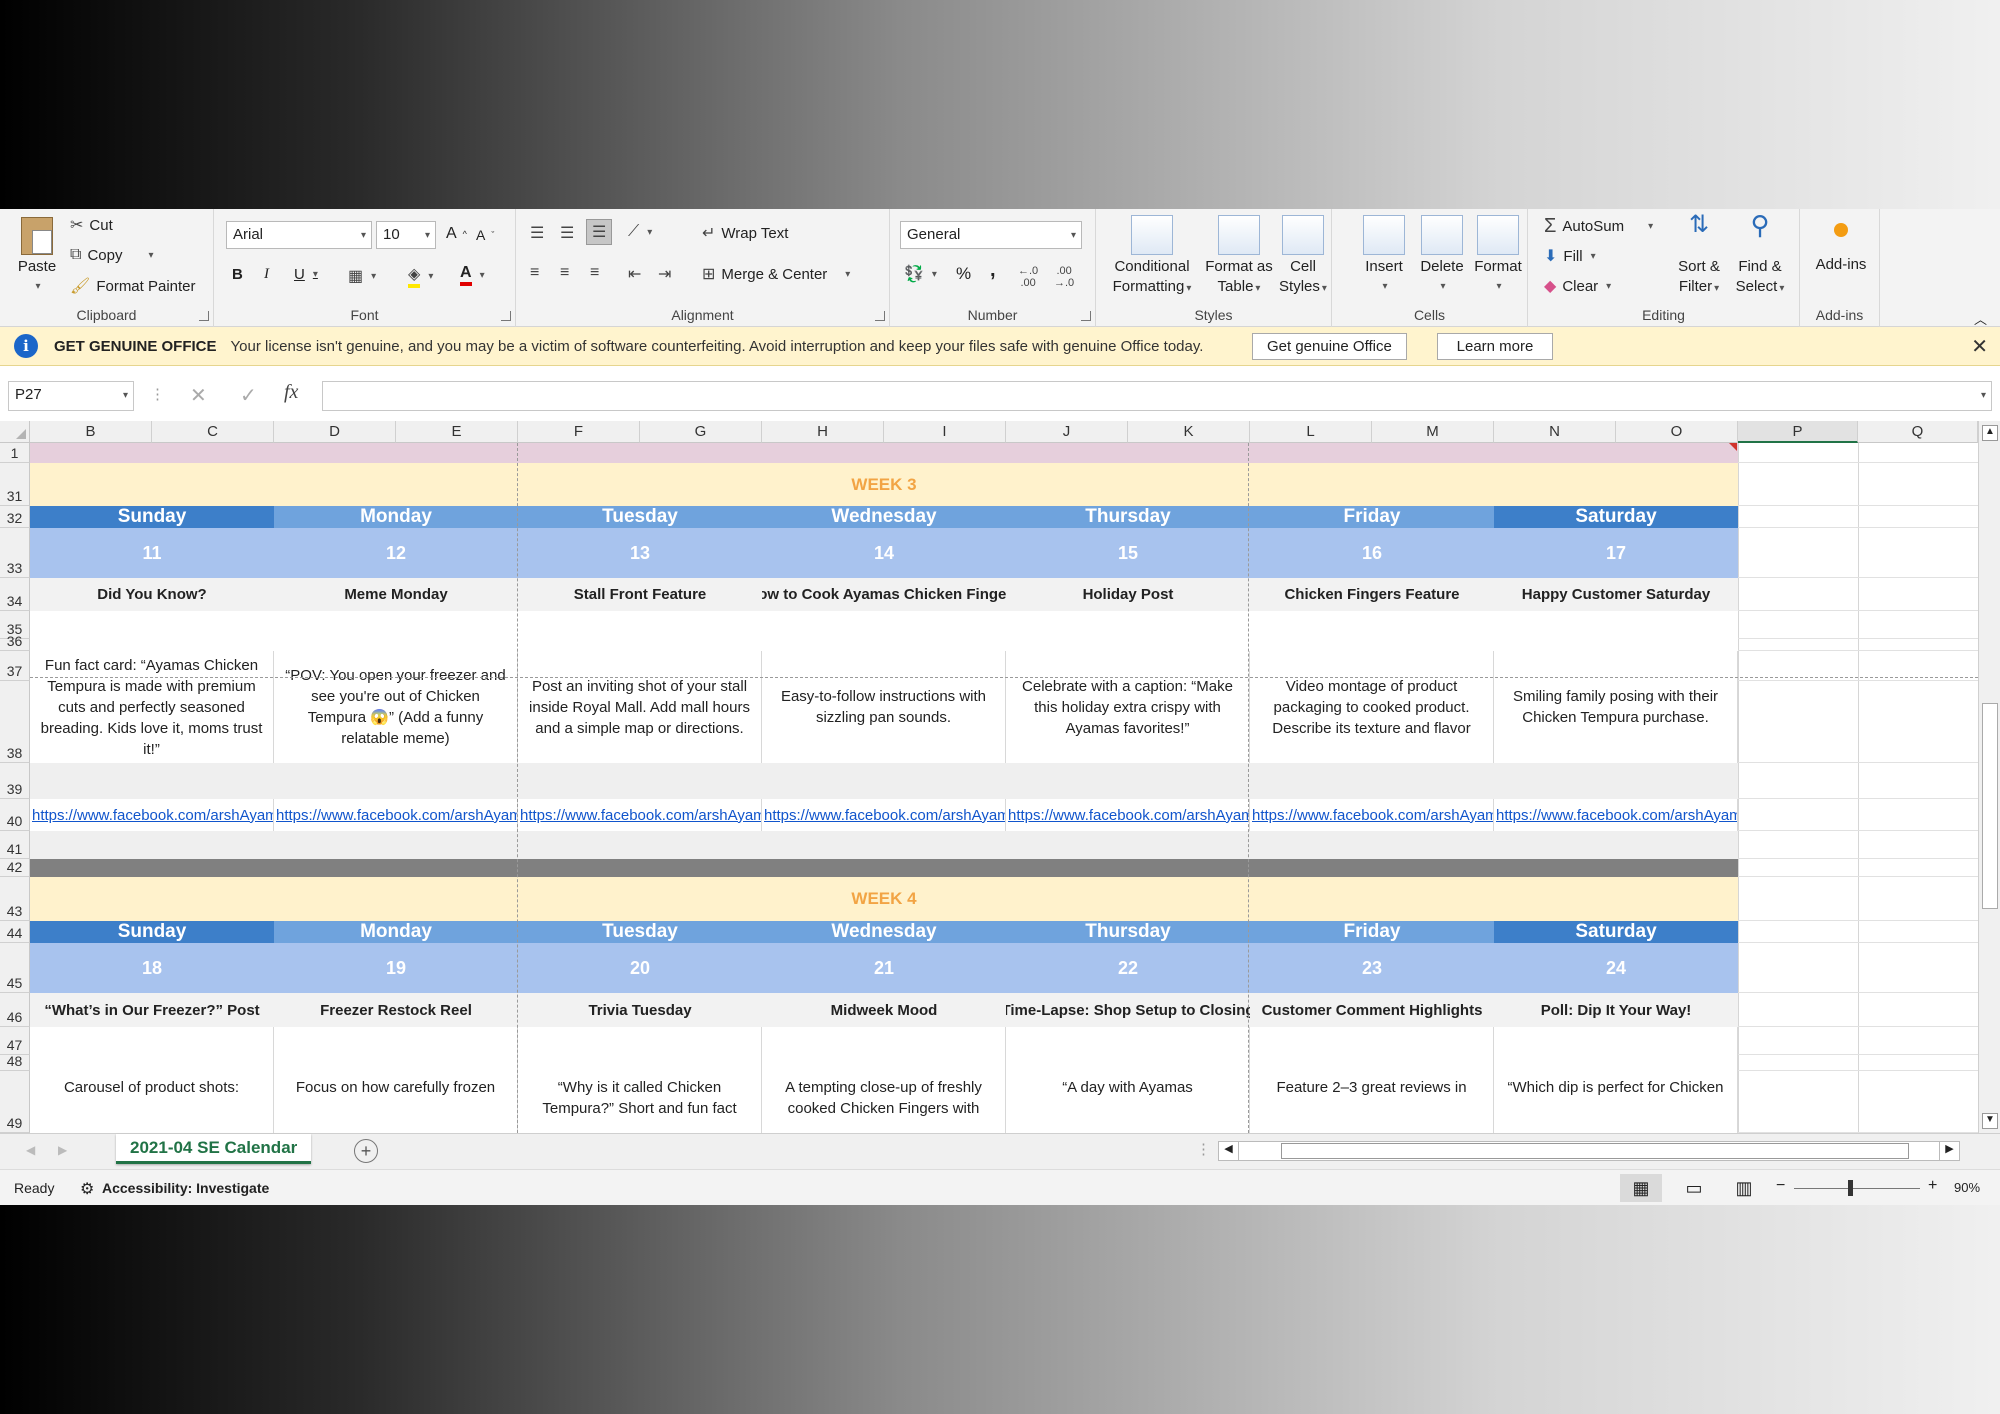 This screenshot has width=2000, height=1414. I want to click on column-header-f: F, so click(579, 432).